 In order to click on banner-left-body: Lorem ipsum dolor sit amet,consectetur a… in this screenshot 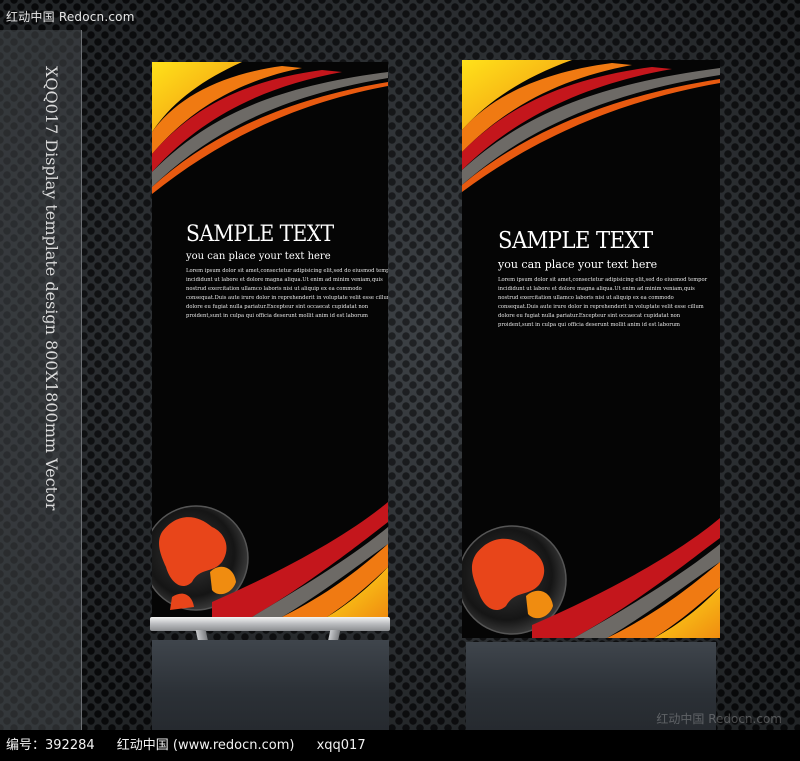, I will do `click(287, 294)`.